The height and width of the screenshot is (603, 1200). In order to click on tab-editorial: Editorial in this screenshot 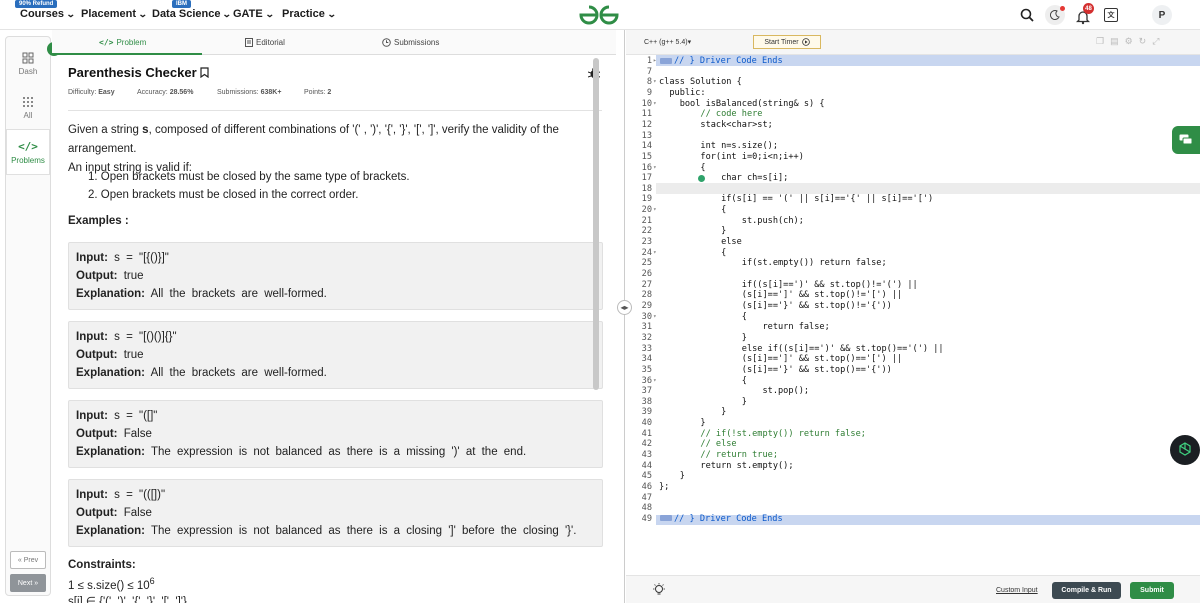, I will do `click(265, 42)`.